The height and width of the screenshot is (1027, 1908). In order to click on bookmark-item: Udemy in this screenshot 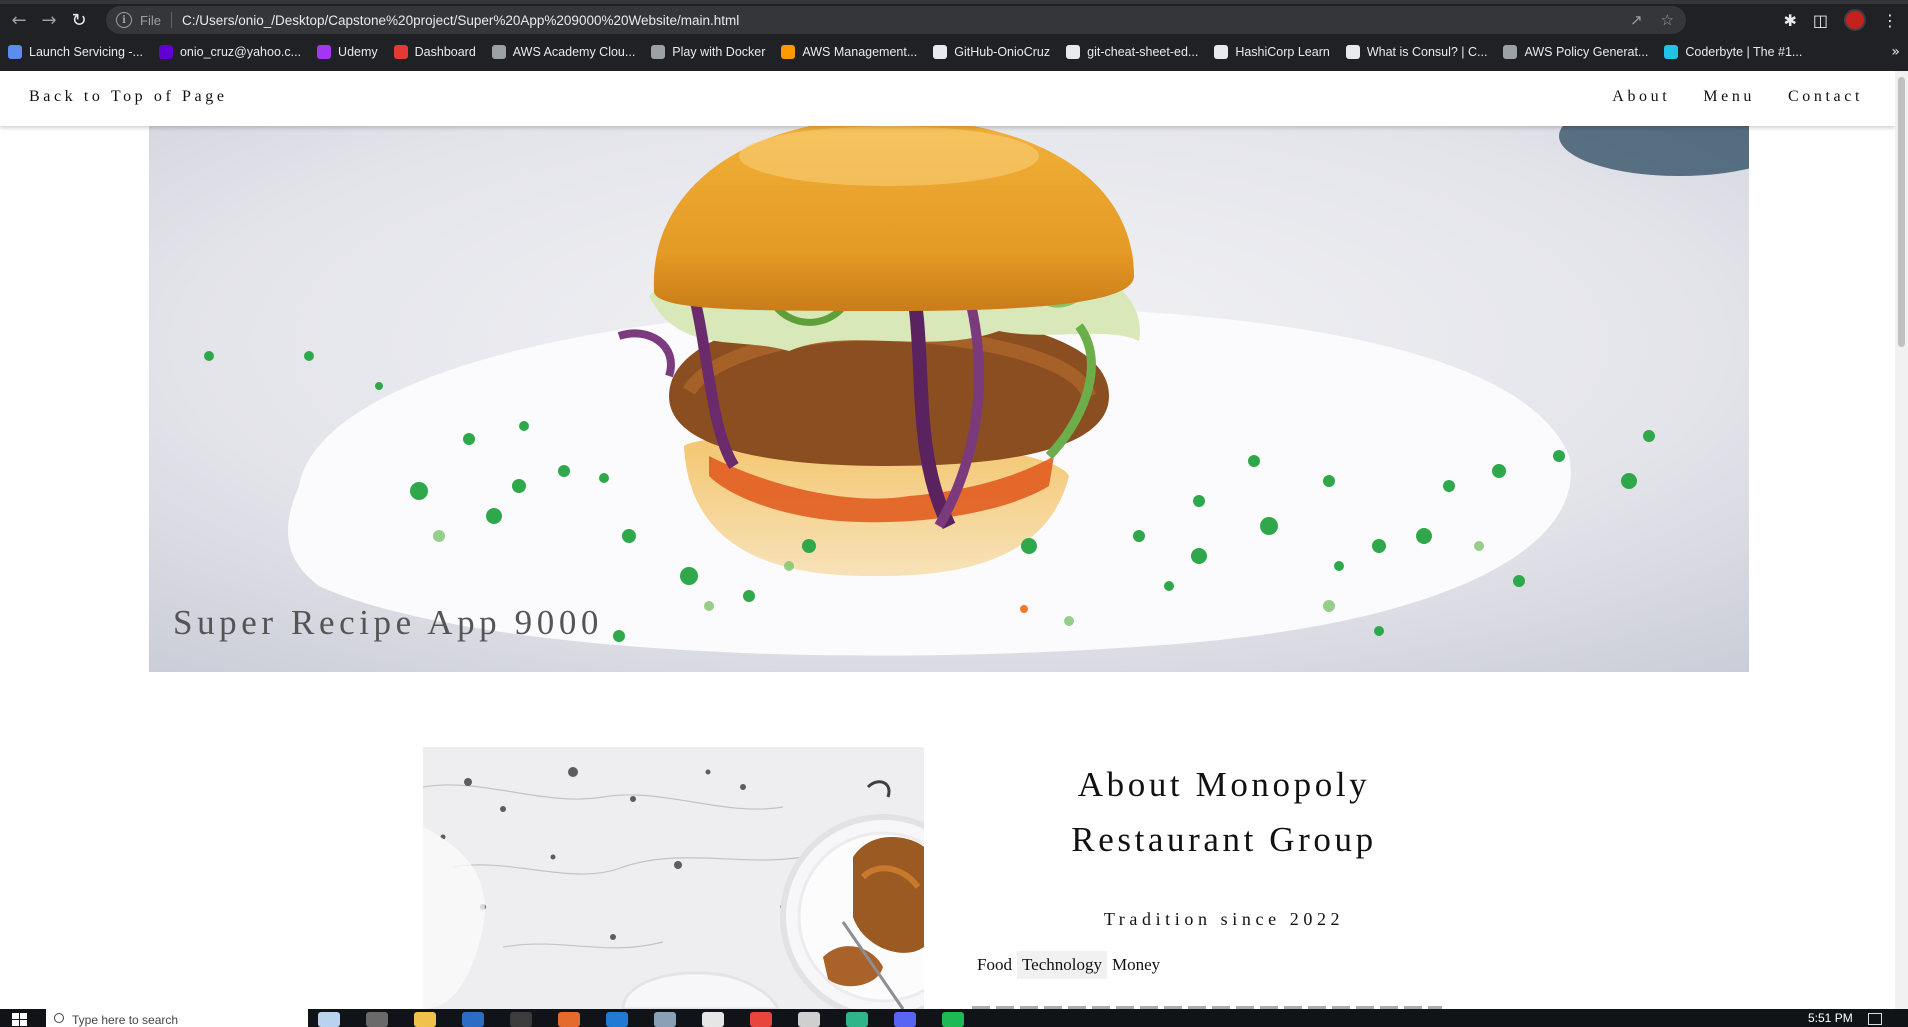, I will do `click(347, 52)`.